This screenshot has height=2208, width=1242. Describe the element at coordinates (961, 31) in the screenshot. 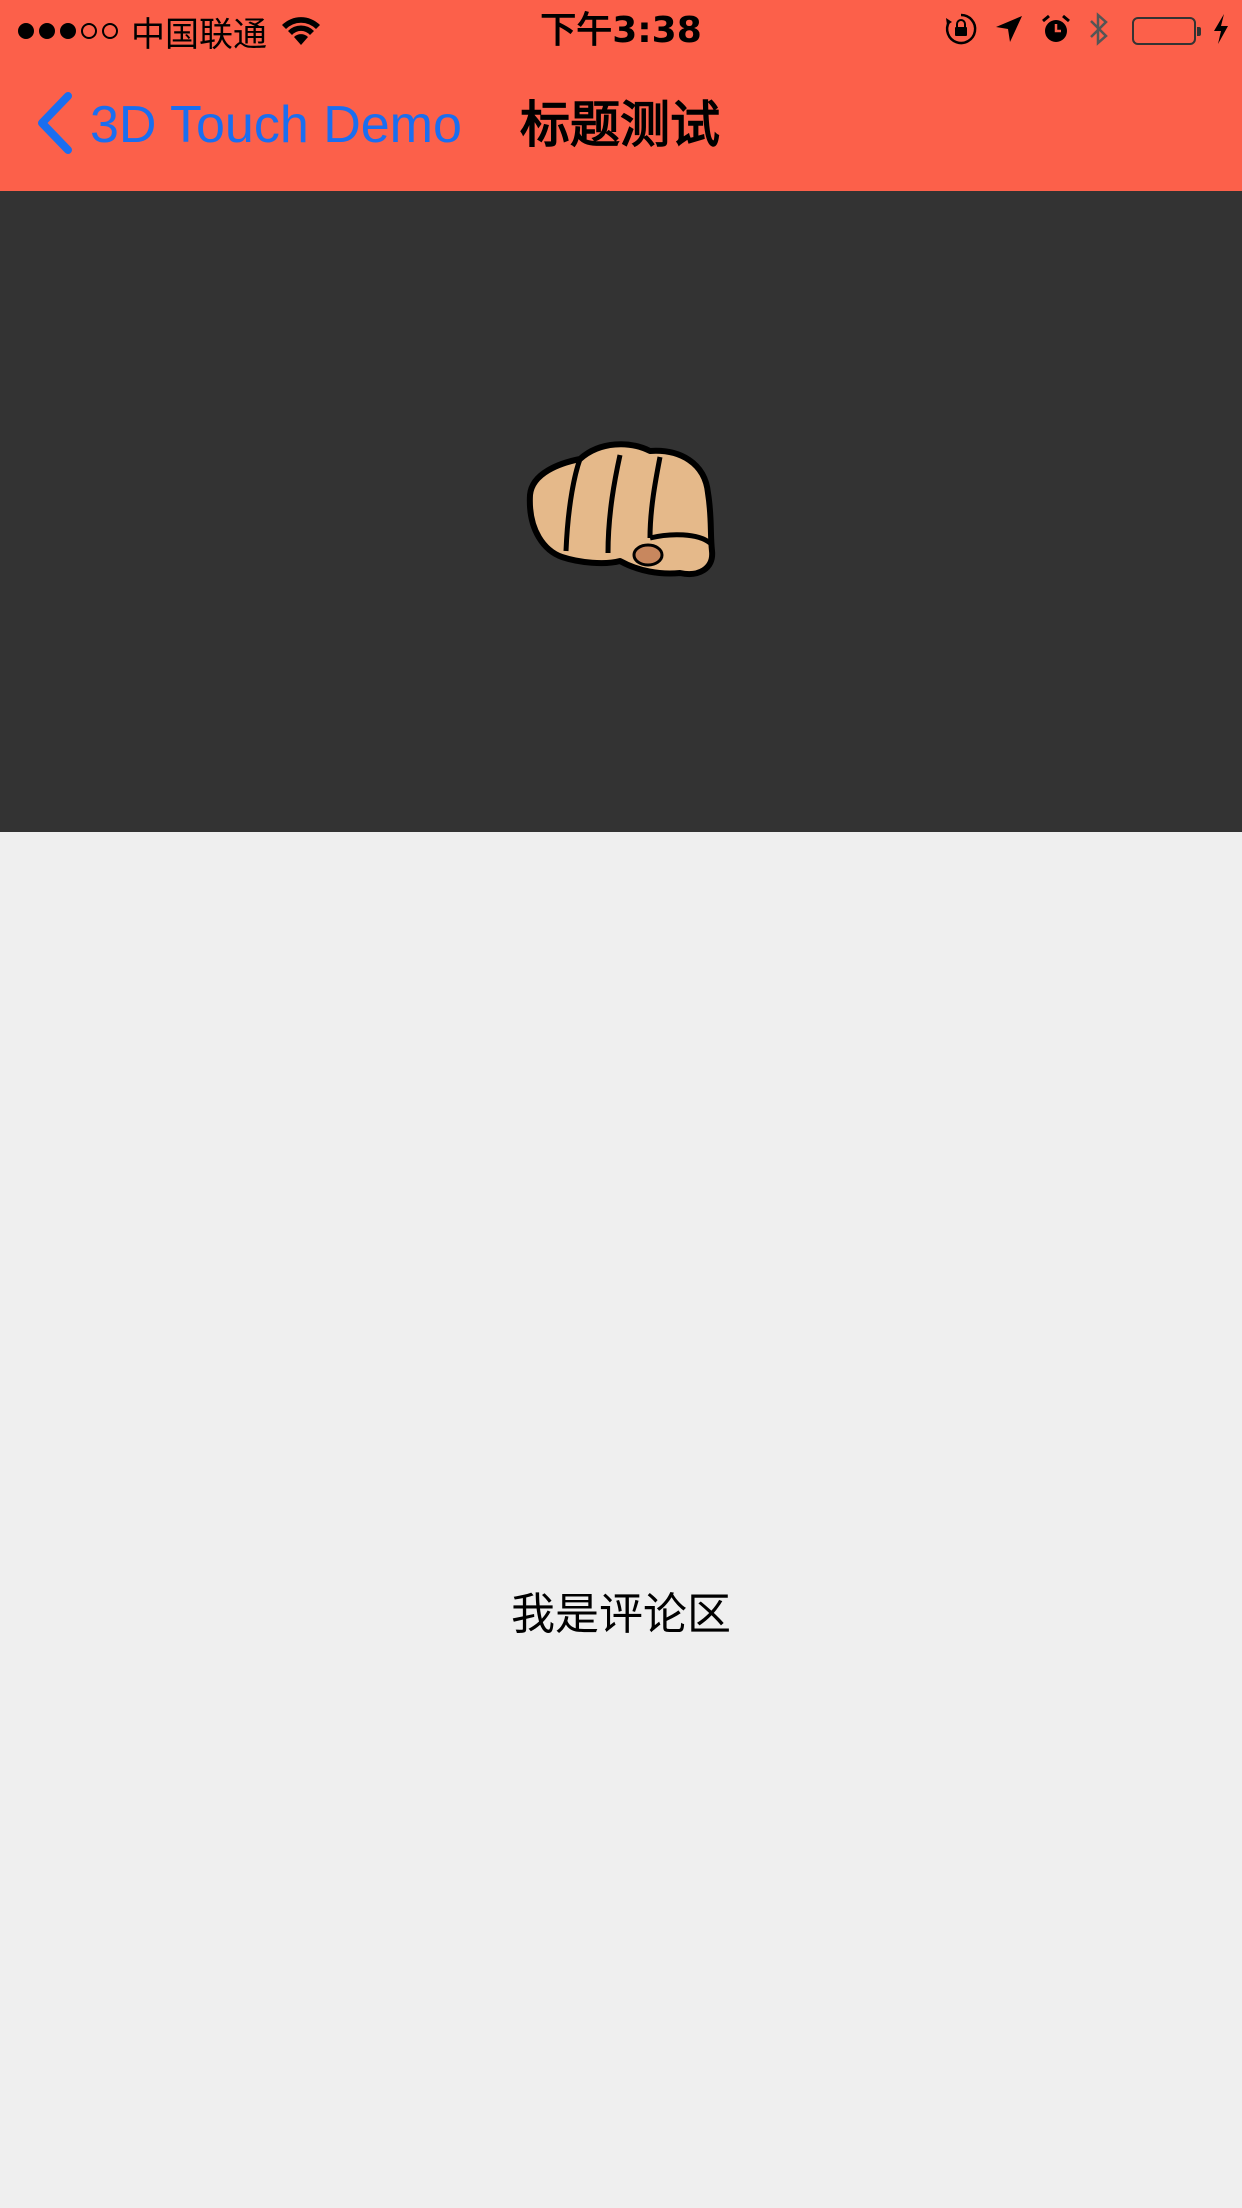

I see `rotation-lock-icon` at that location.